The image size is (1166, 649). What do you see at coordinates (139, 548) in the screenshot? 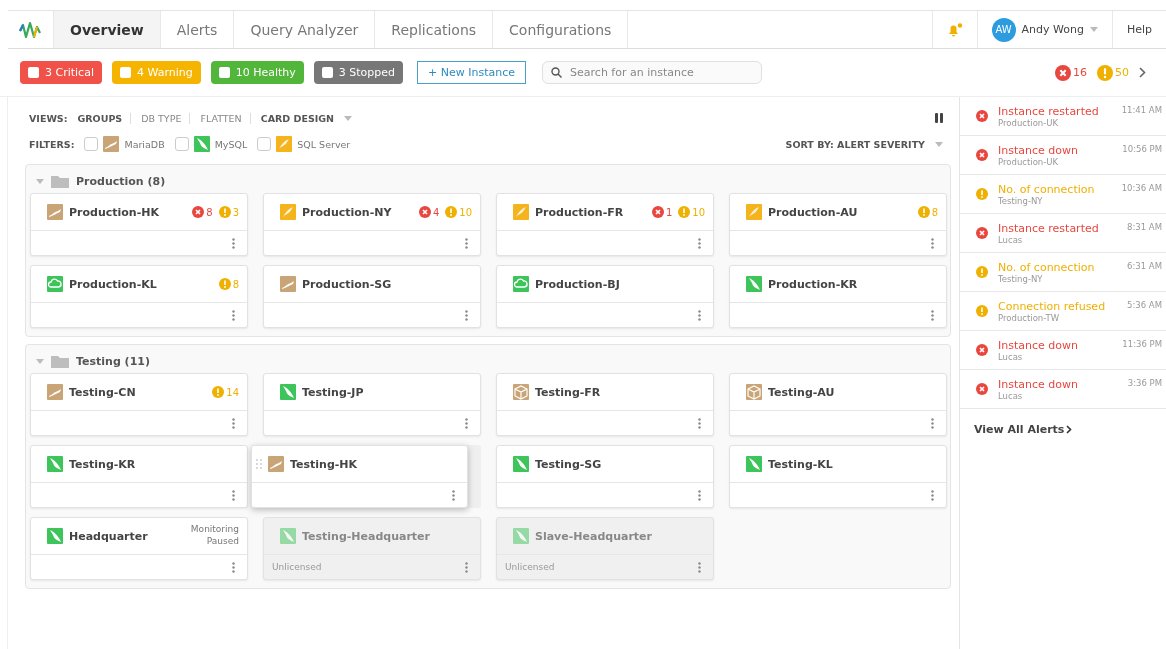
I see `instance-card: Headquarter Monitoring Paused` at bounding box center [139, 548].